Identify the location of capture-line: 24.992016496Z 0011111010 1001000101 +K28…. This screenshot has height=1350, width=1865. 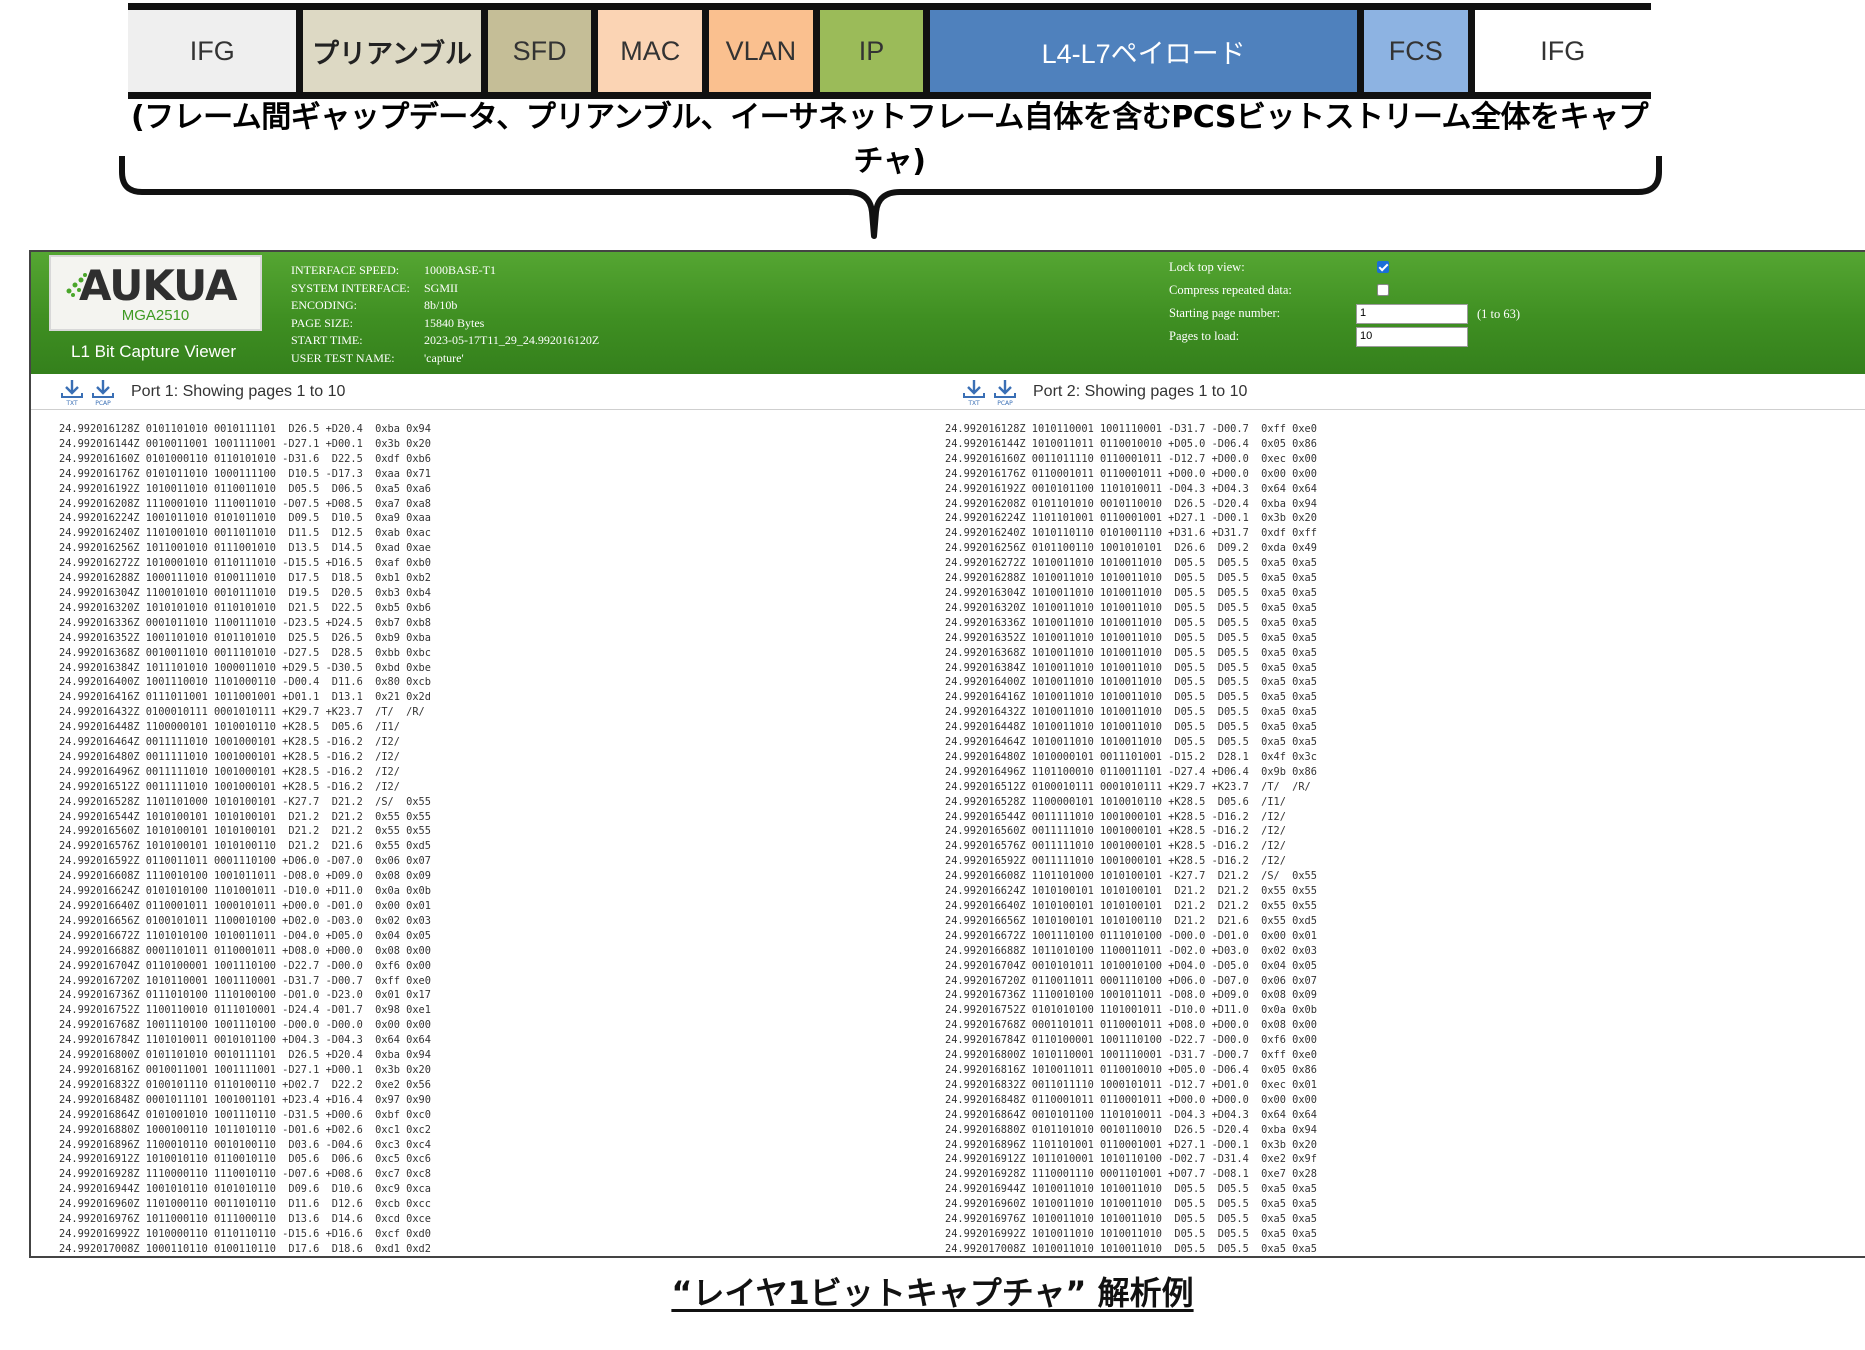
(229, 771).